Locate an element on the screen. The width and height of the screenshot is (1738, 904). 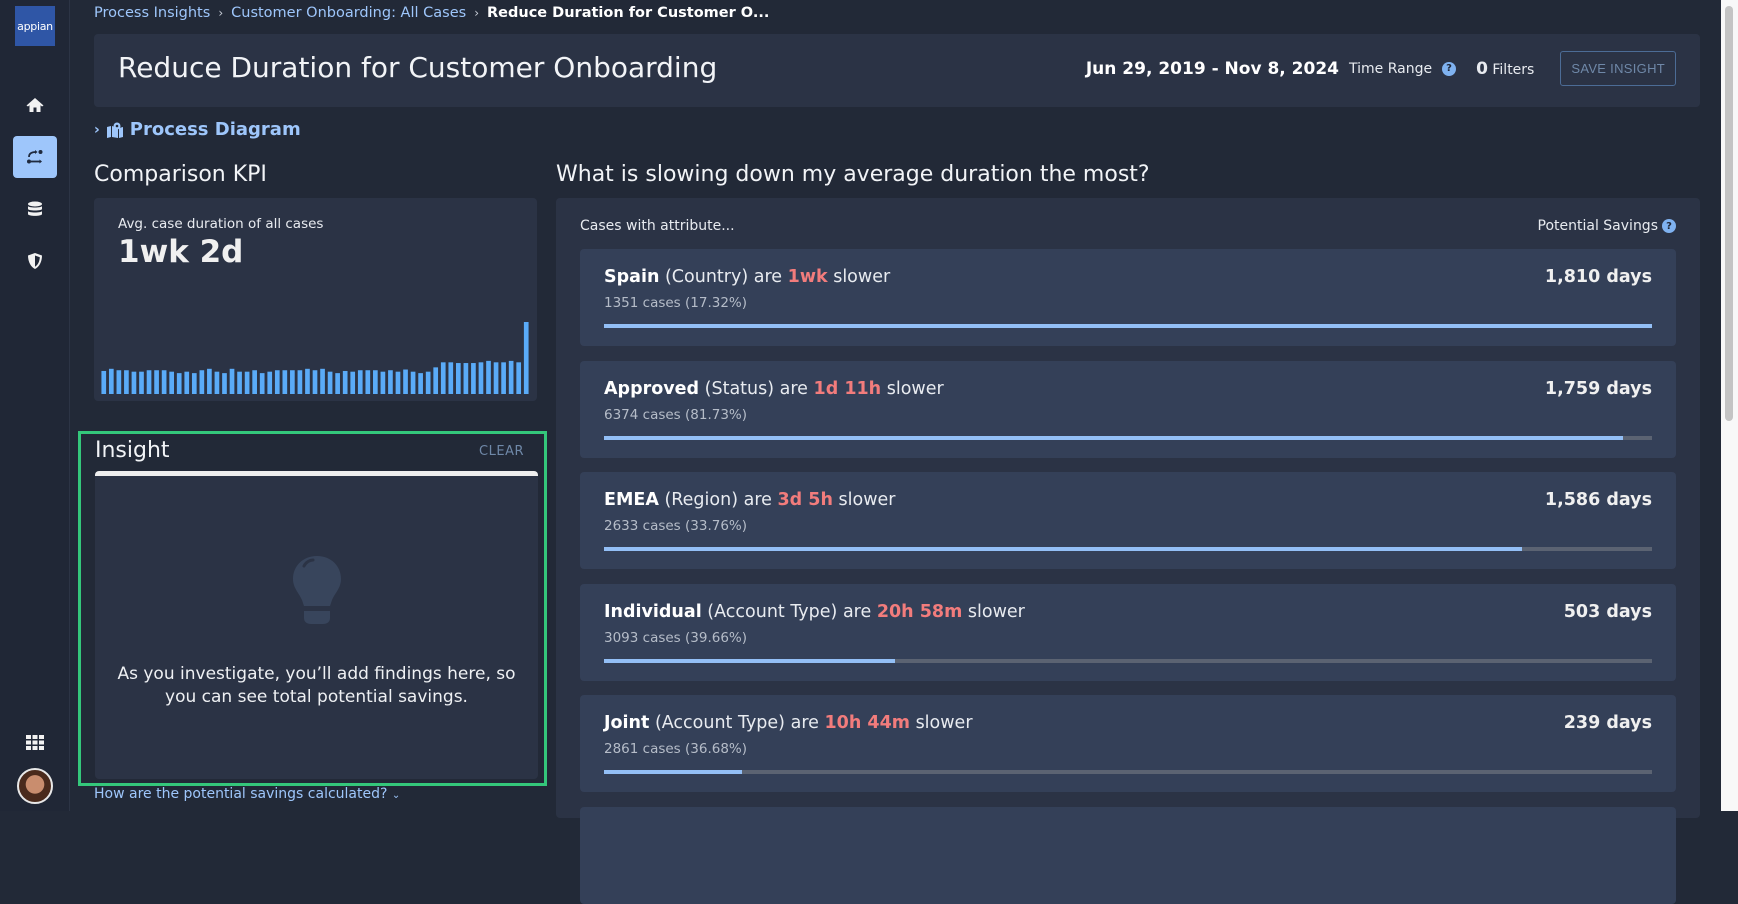
breadcrumb-customer-onboarding: Customer Onboarding: All Cases is located at coordinates (348, 13).